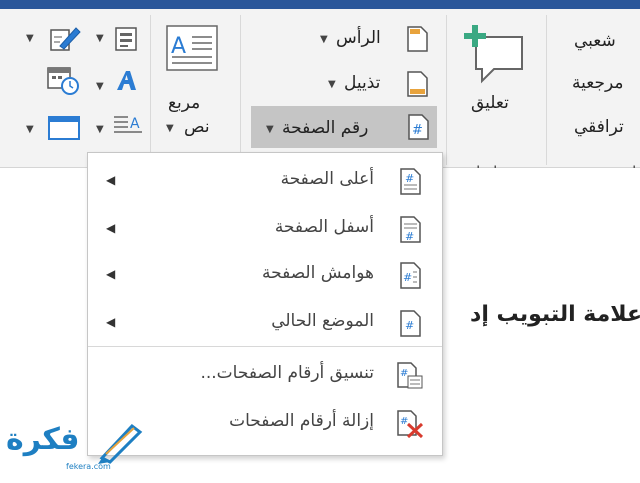  I want to click on menu-item-format-page-numbers: تنسيق أرقام الصفحات... #, so click(265, 375).